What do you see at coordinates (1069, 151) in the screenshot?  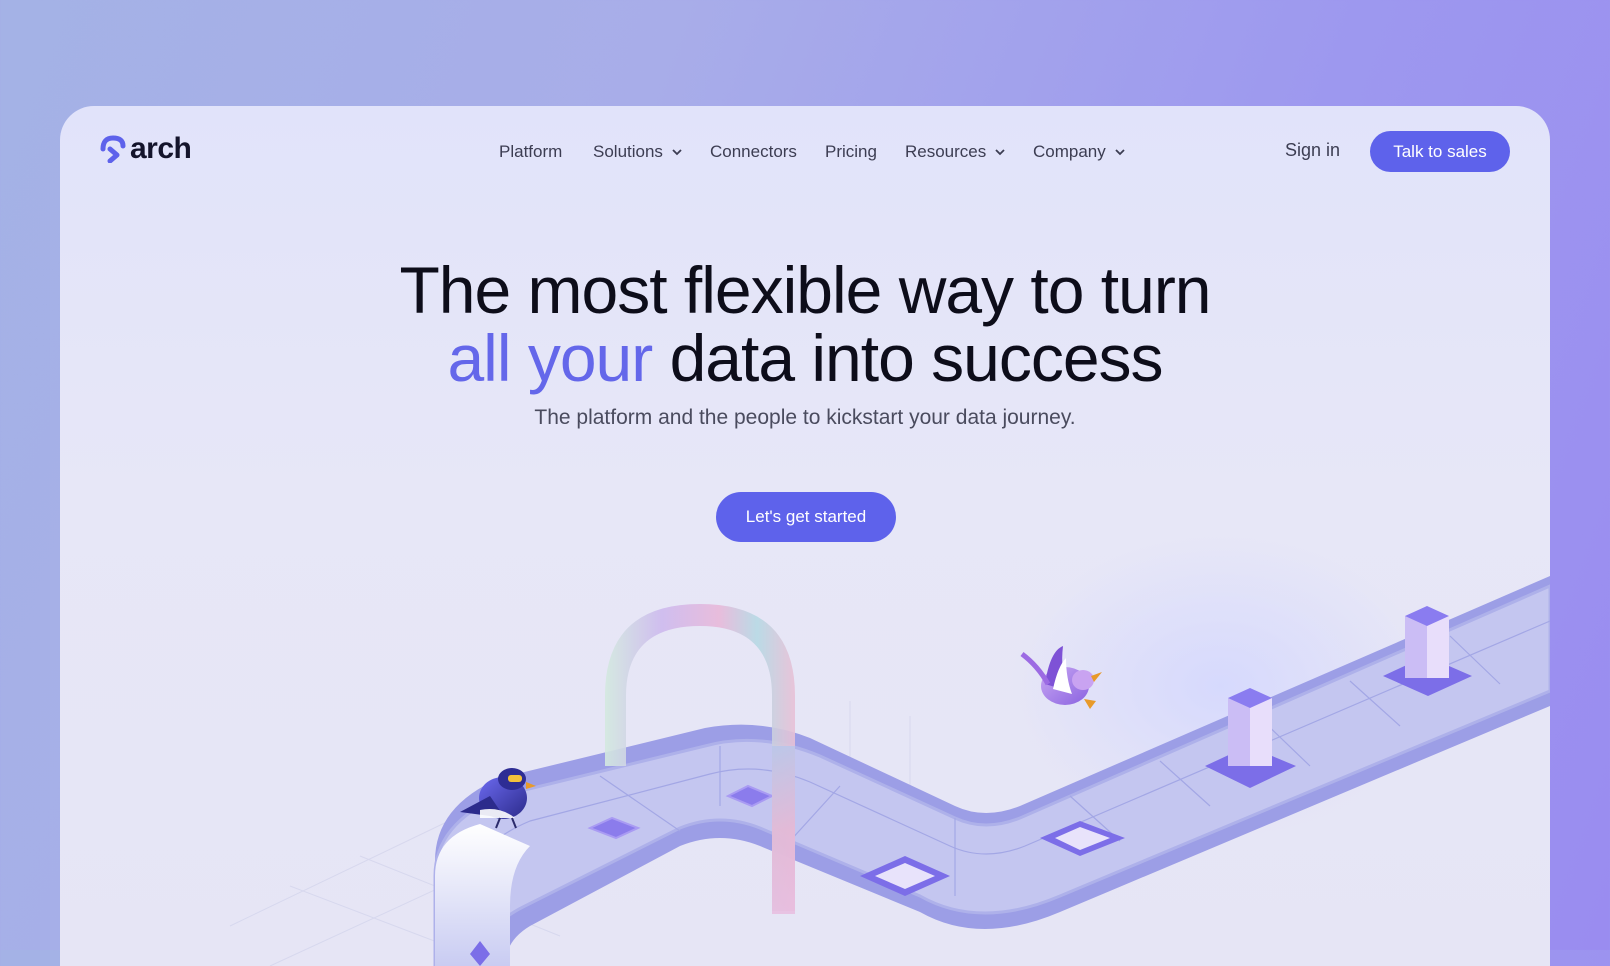 I see `nav-item-label: Company` at bounding box center [1069, 151].